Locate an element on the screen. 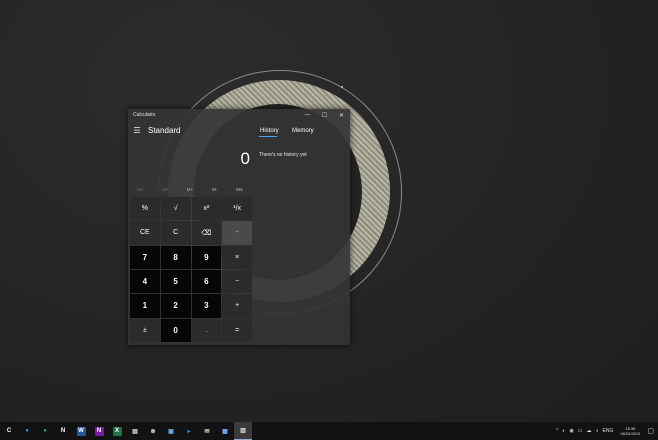  word-icon-glyph: W is located at coordinates (81, 431).